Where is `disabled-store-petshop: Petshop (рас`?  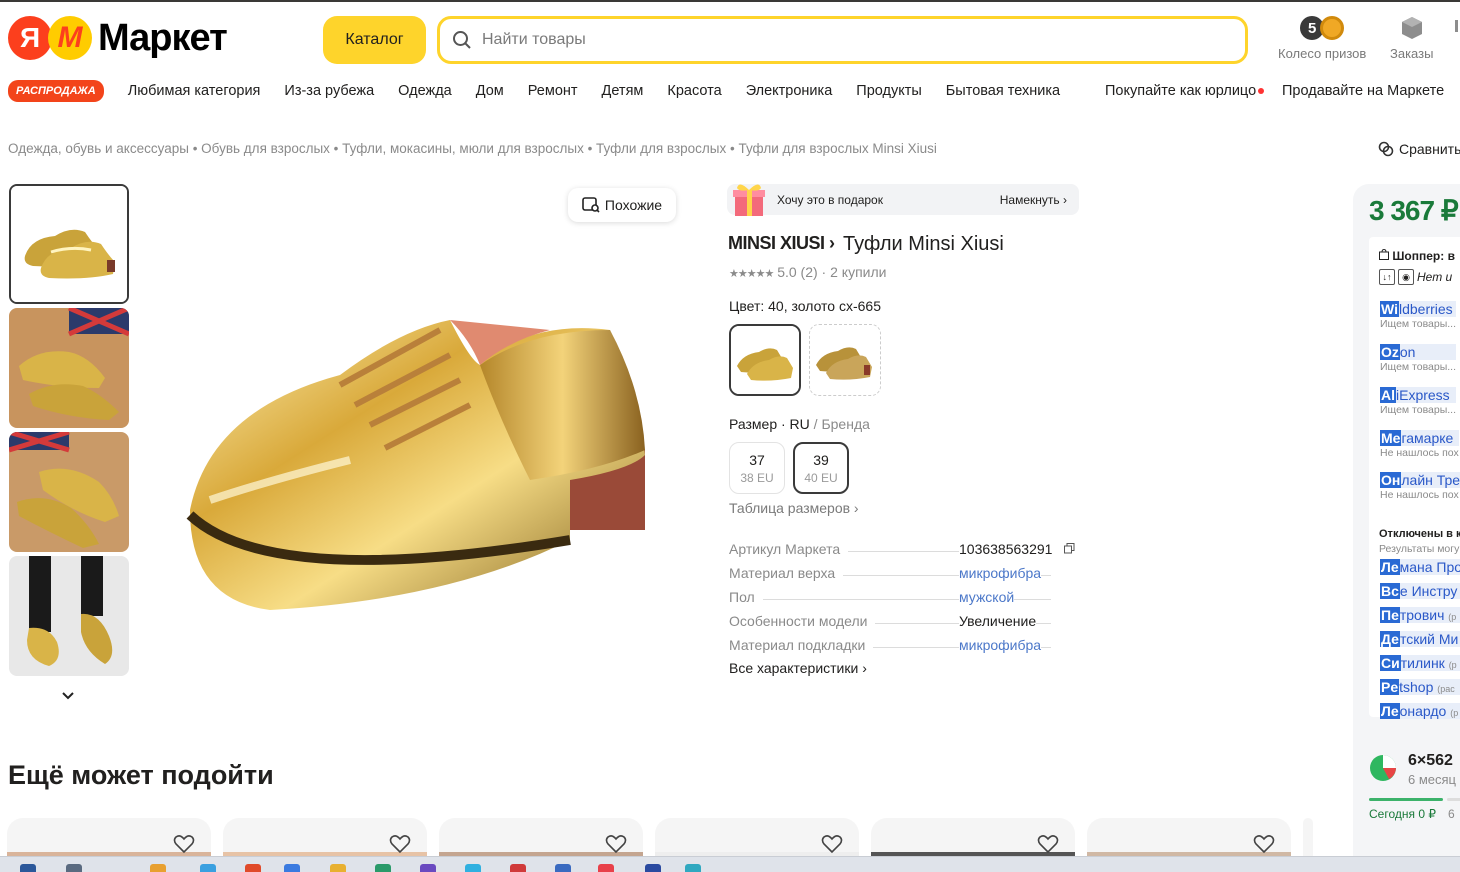
disabled-store-petshop: Petshop (рас is located at coordinates (1420, 687).